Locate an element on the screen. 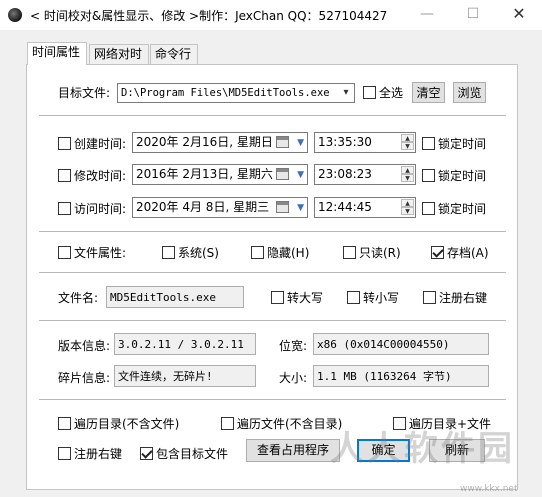  modified-time-label: 修改时间: is located at coordinates (100, 176).